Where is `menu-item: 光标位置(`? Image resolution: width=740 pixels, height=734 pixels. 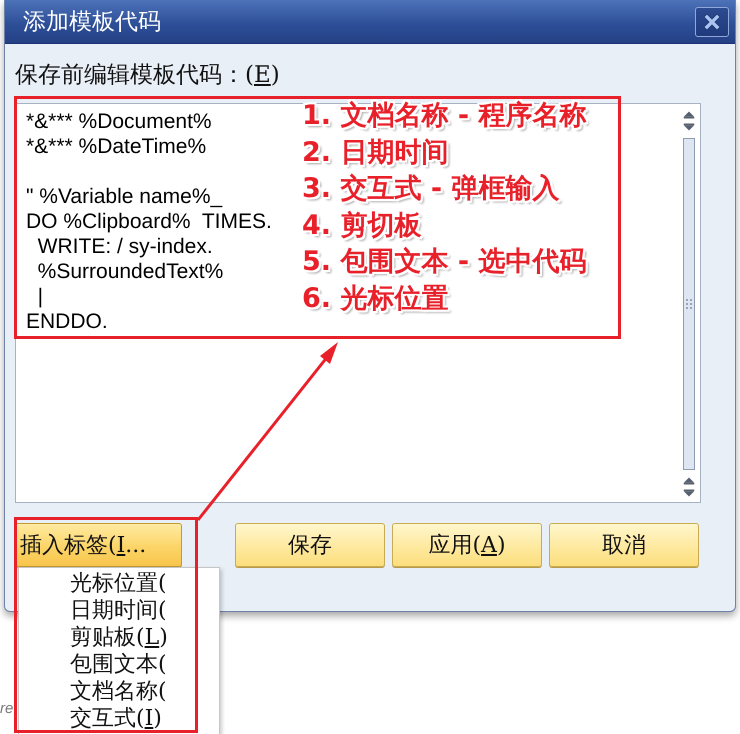
menu-item: 光标位置( is located at coordinates (119, 583).